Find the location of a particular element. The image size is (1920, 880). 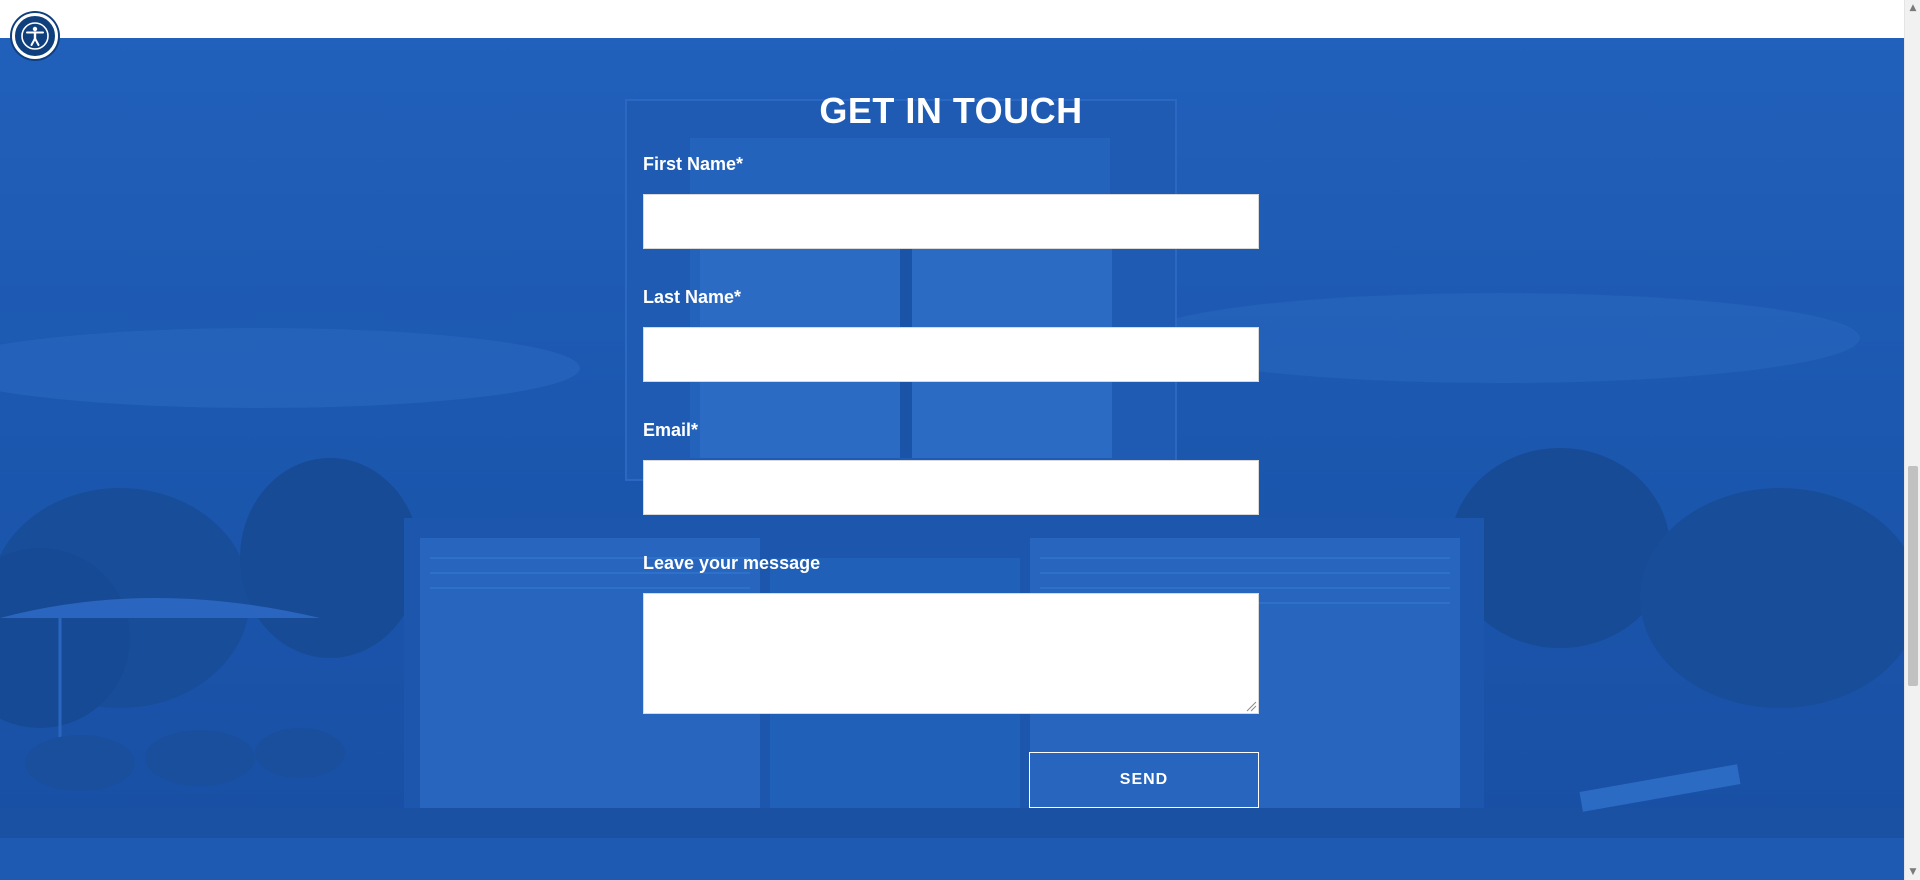

scroll-up-arrow-icon: ▲ is located at coordinates (1912, 8).